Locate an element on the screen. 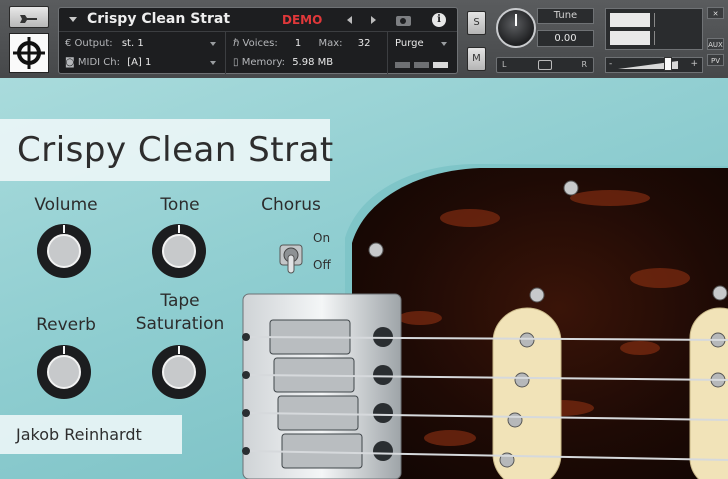 Image resolution: width=728 pixels, height=479 pixels. mute-button: M is located at coordinates (476, 59).